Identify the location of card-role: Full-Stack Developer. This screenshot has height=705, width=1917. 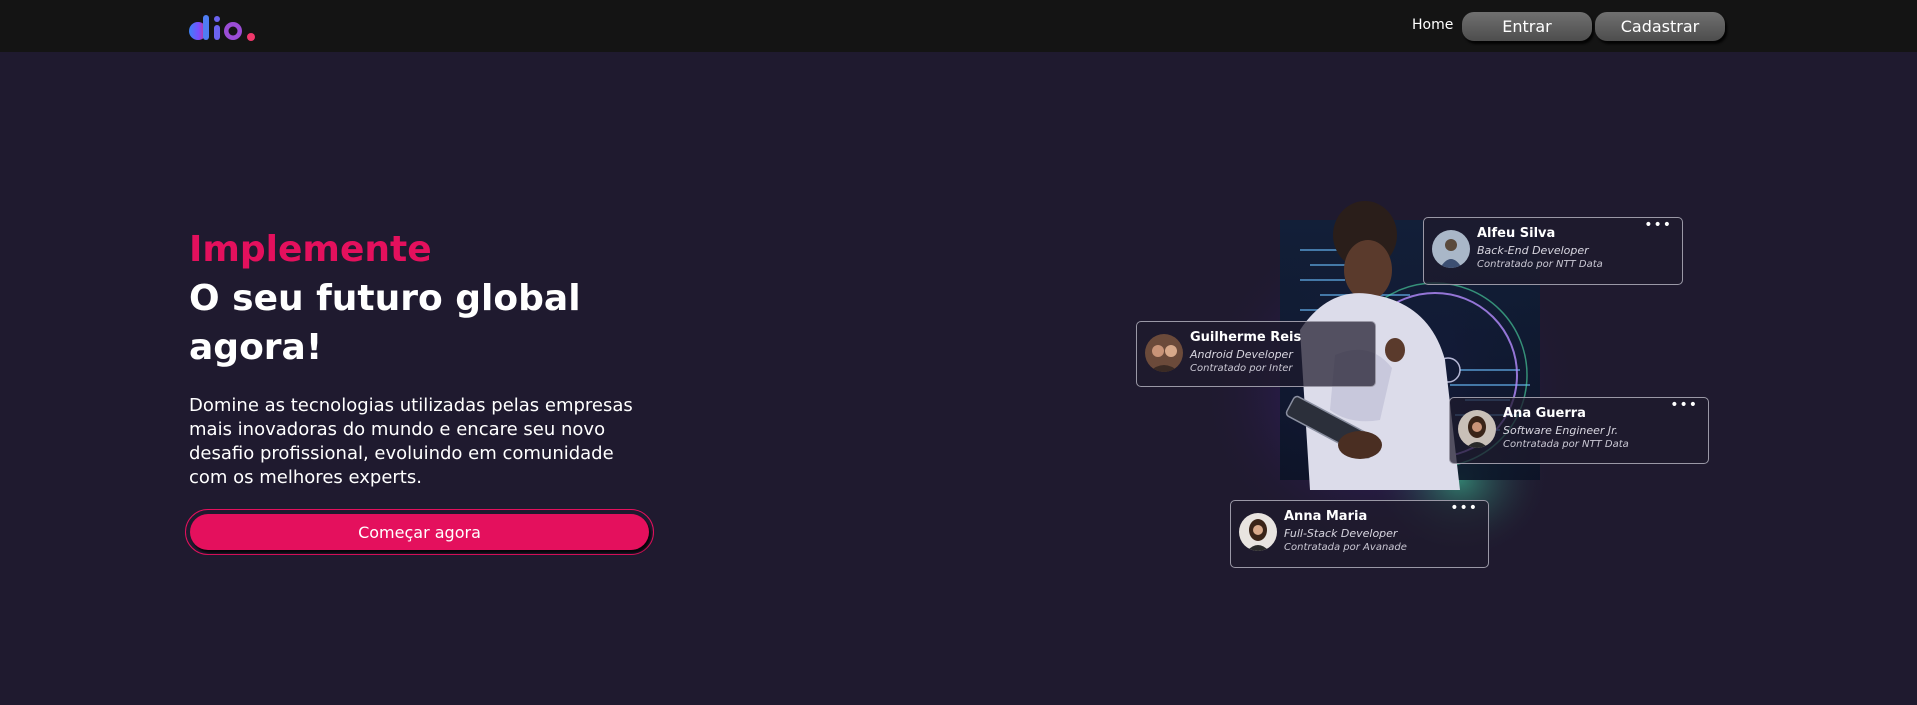
(1341, 533).